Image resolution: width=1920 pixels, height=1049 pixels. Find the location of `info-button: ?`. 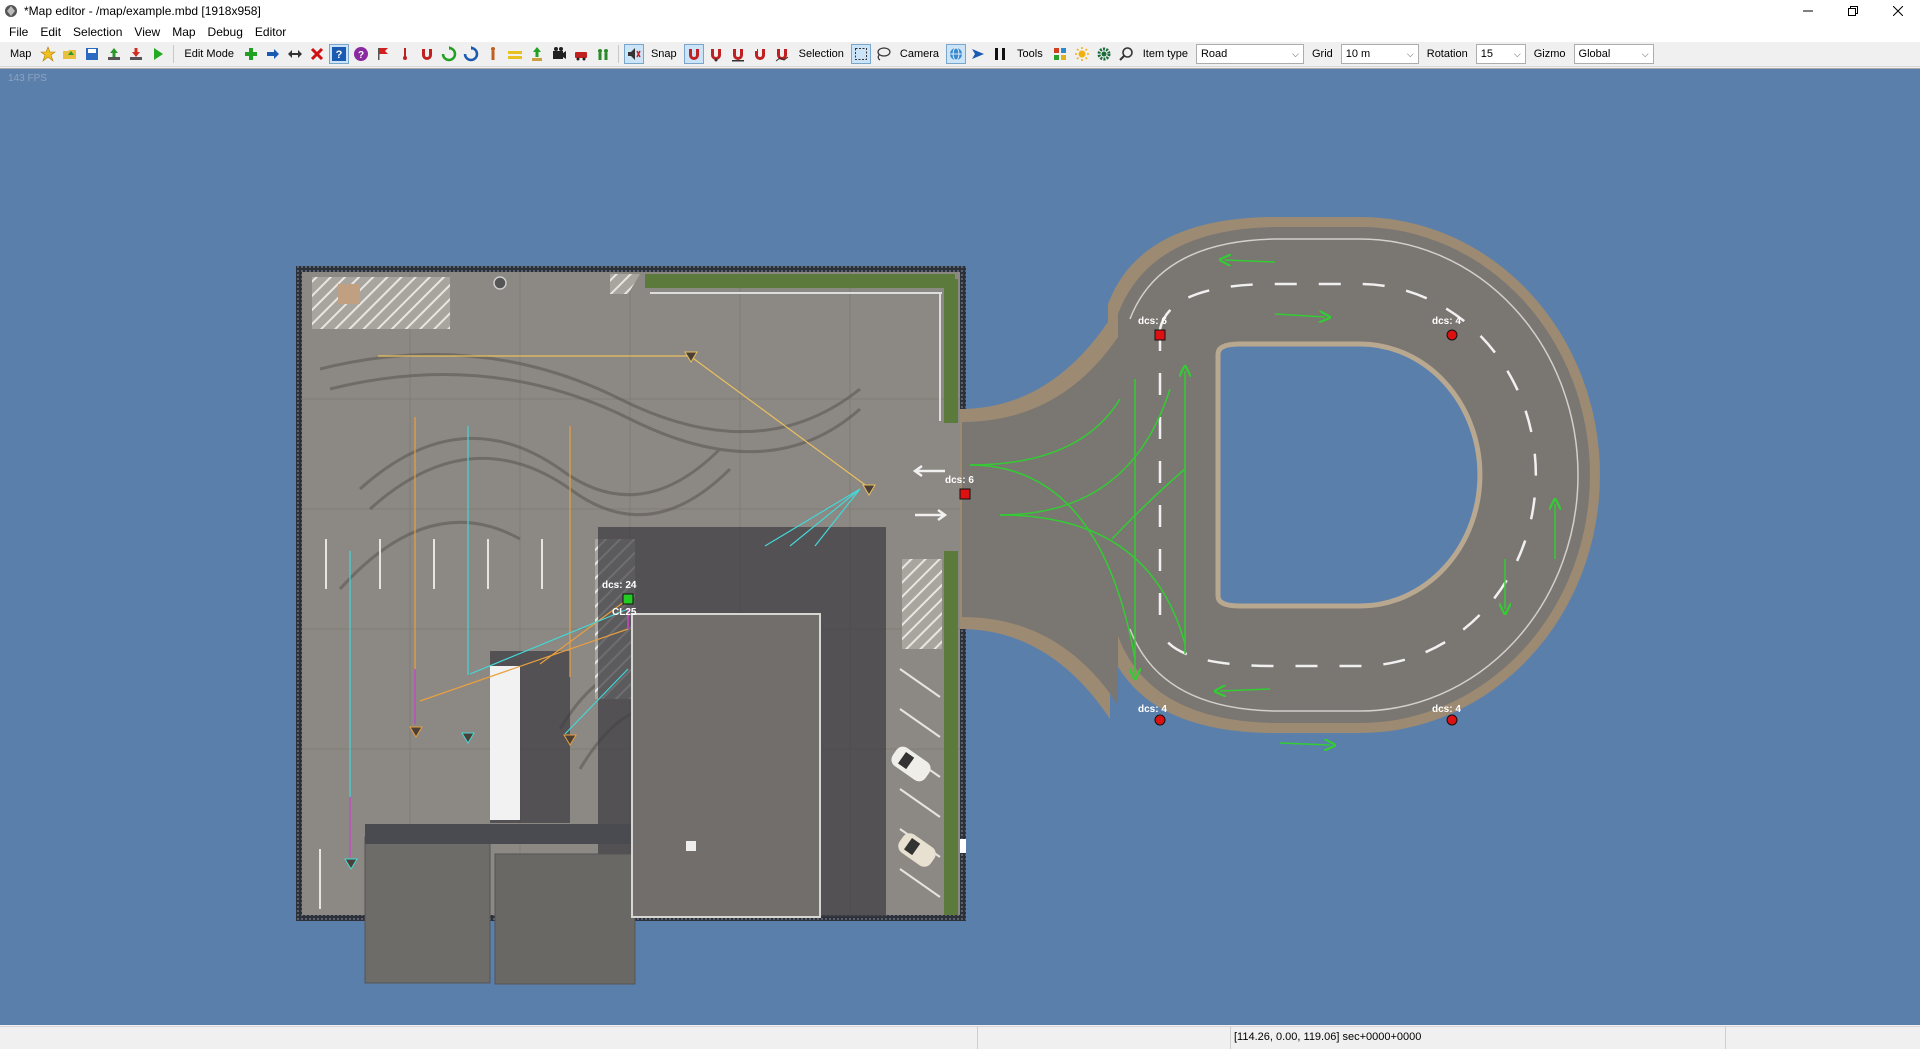

info-button: ? is located at coordinates (361, 54).